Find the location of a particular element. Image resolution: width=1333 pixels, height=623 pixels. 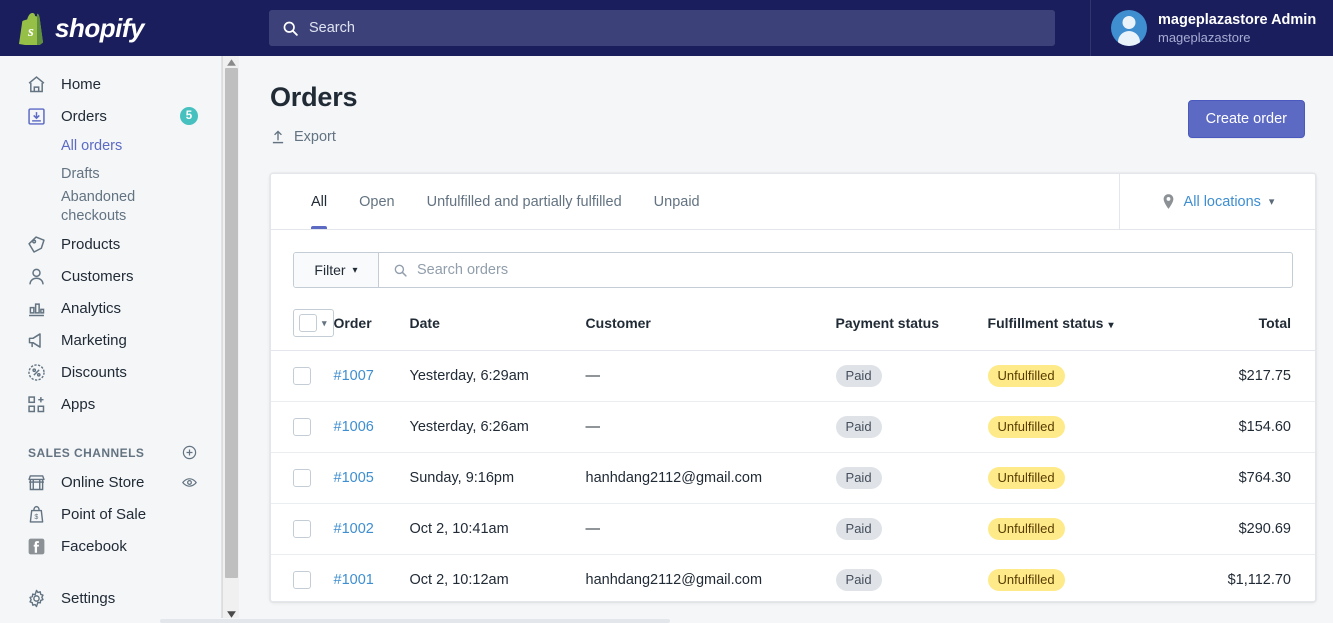

sidebar-item-label: Orders is located at coordinates (84, 116).